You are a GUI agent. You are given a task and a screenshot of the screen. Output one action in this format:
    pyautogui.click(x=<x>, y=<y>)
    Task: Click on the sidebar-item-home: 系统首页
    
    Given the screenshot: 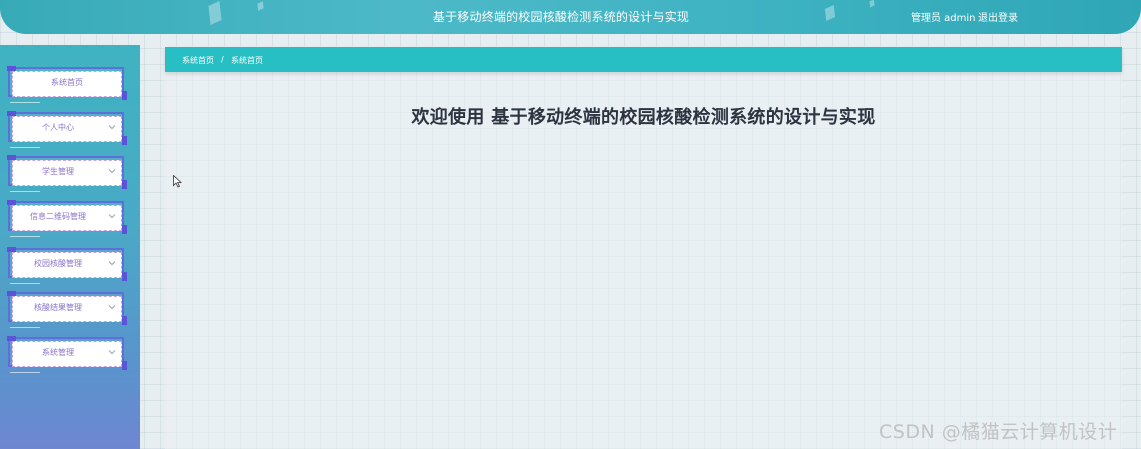 What is the action you would take?
    pyautogui.click(x=67, y=84)
    